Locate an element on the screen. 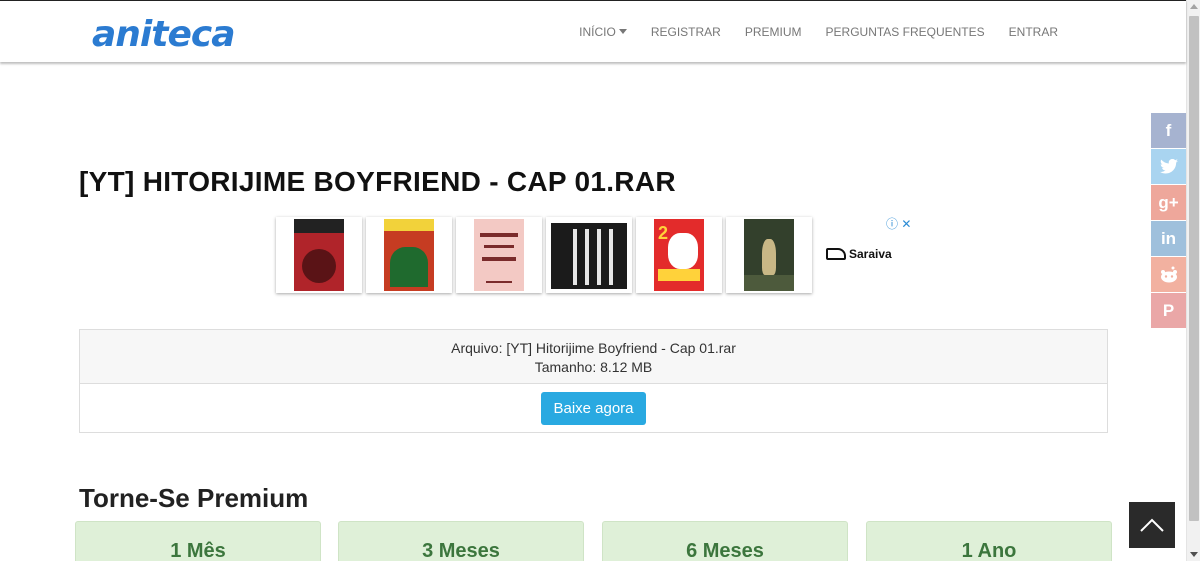  site-logo: aniteca is located at coordinates (164, 35).